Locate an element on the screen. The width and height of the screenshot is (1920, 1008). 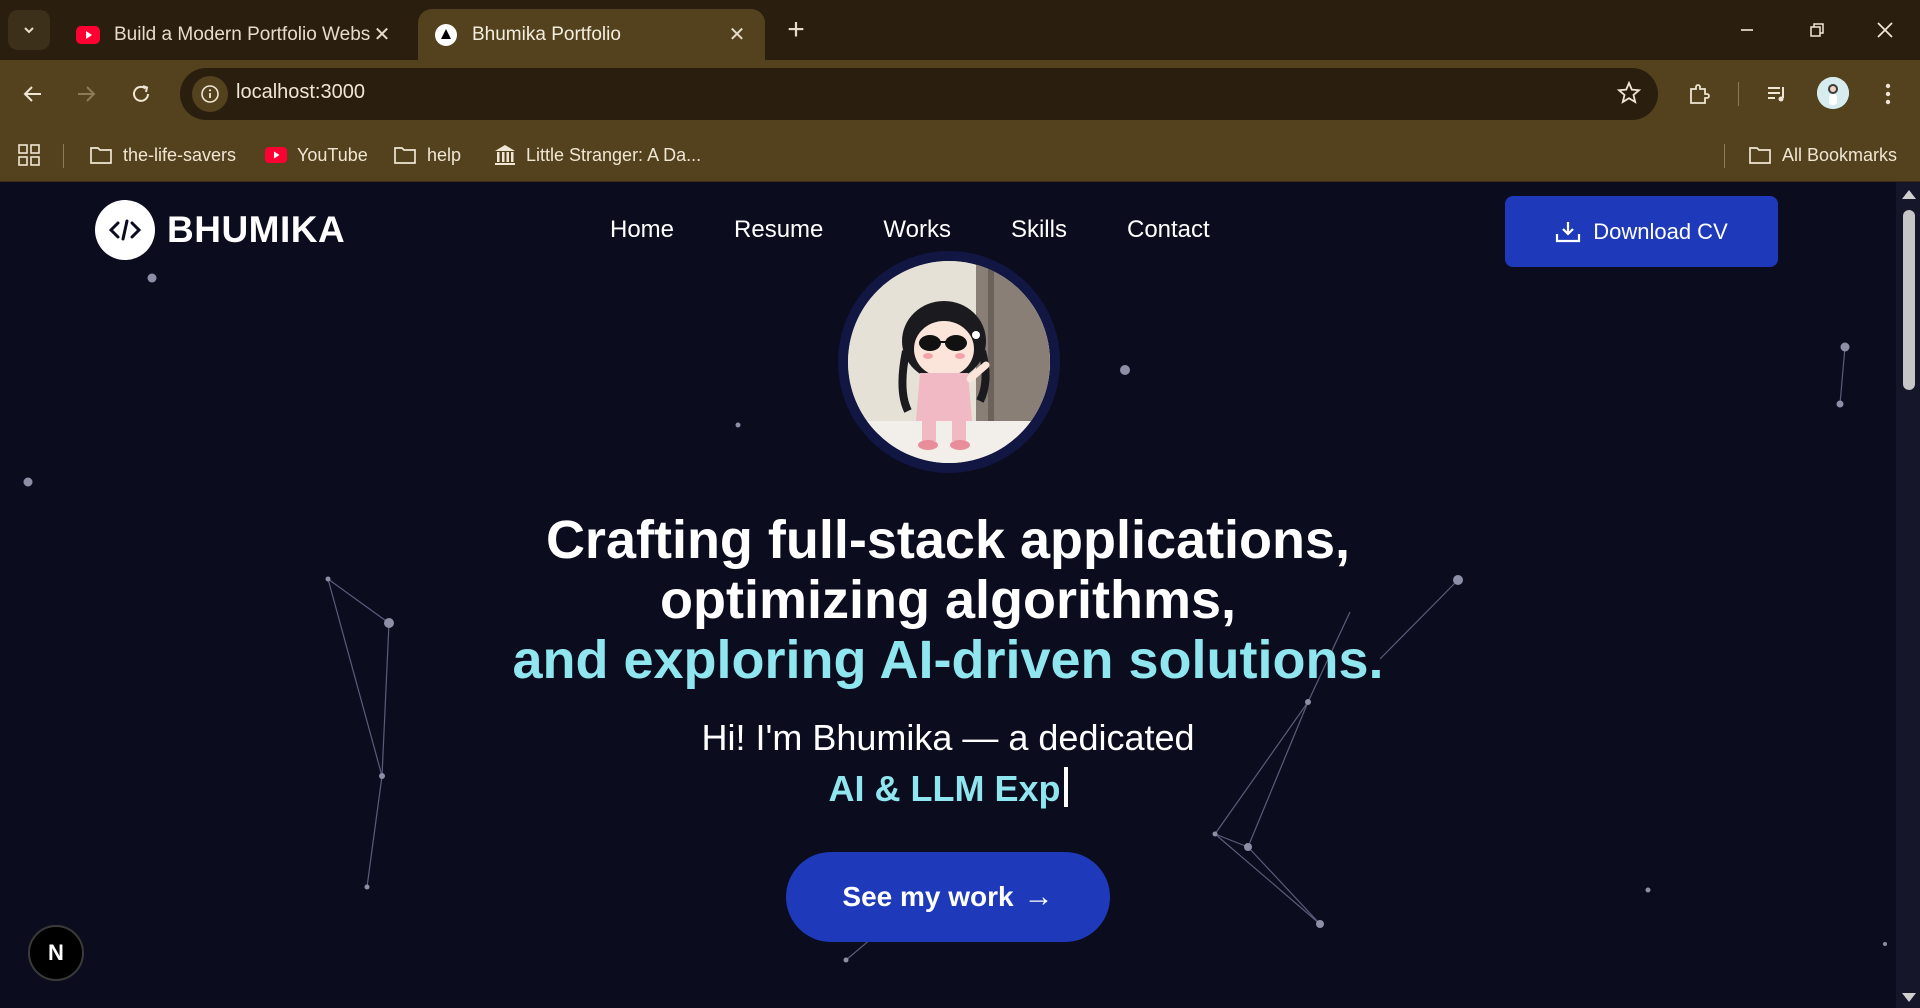
toolbar-separator is located at coordinates (1738, 94).